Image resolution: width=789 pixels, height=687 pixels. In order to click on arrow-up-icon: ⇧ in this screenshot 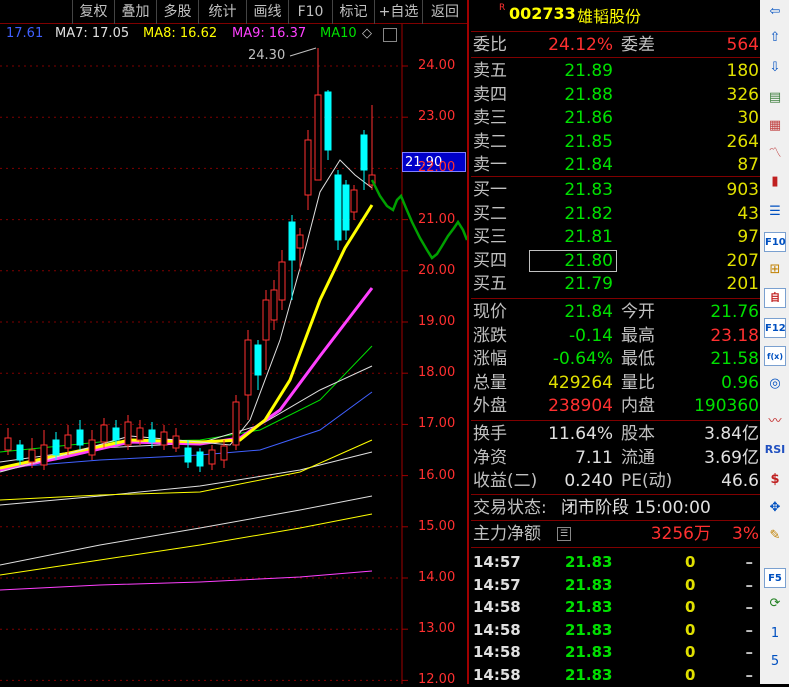, I will do `click(775, 38)`.